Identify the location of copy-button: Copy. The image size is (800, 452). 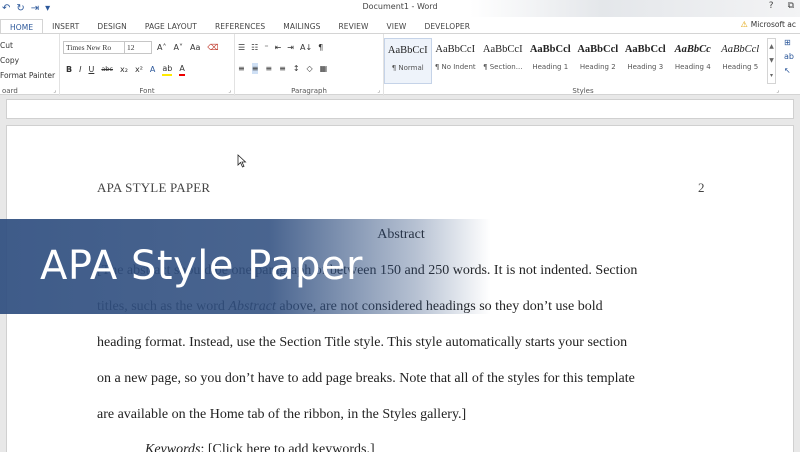
(27, 60).